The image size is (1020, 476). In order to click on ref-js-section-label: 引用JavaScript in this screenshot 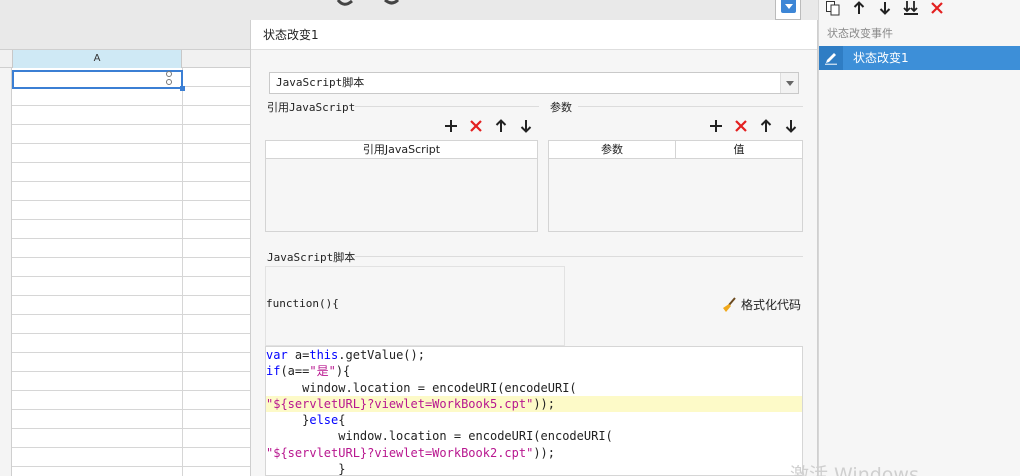, I will do `click(311, 107)`.